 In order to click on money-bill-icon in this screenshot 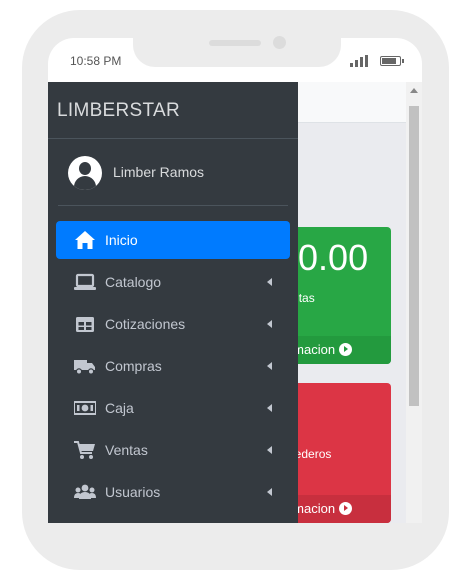, I will do `click(85, 408)`.